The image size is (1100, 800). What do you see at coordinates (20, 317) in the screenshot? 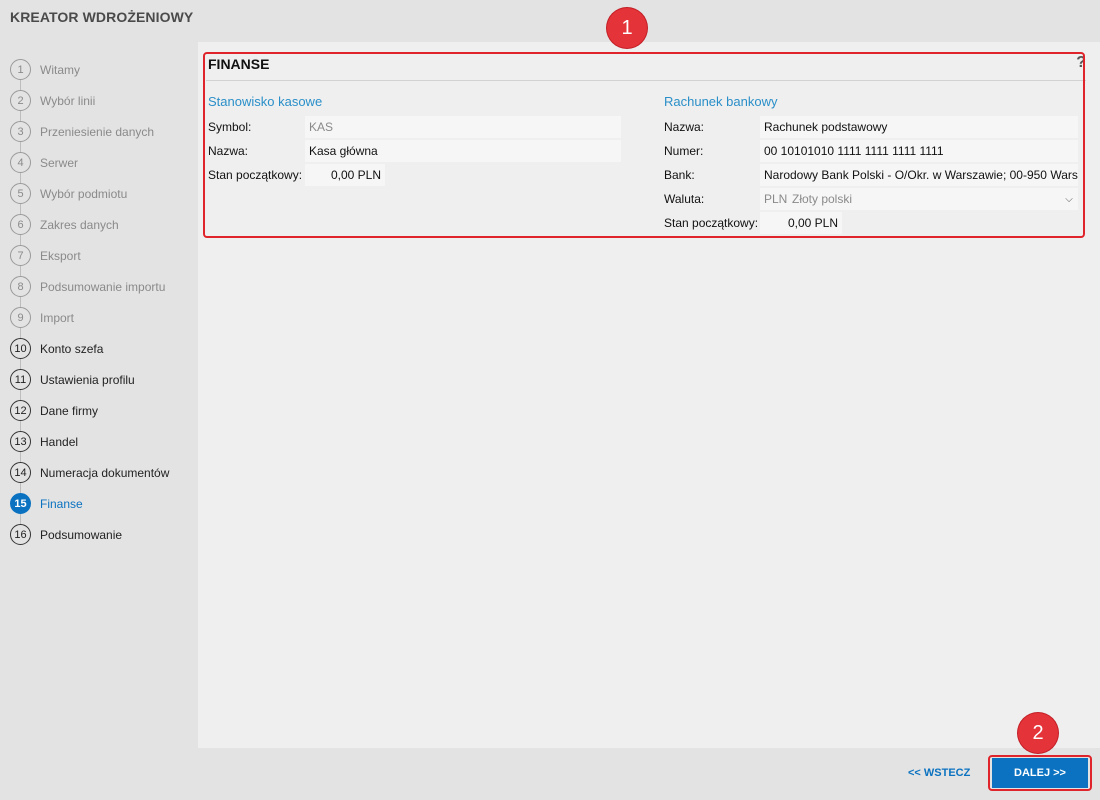
I see `step-number: 9` at bounding box center [20, 317].